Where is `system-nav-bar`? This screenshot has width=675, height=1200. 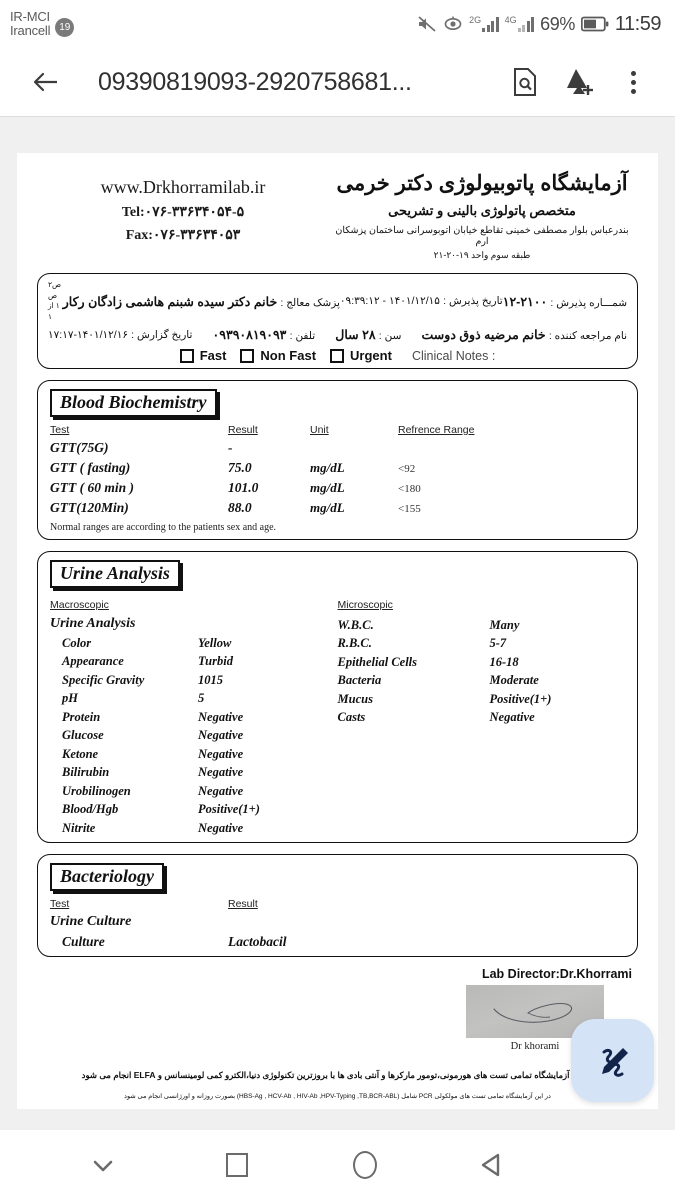
system-nav-bar is located at coordinates (337, 1165).